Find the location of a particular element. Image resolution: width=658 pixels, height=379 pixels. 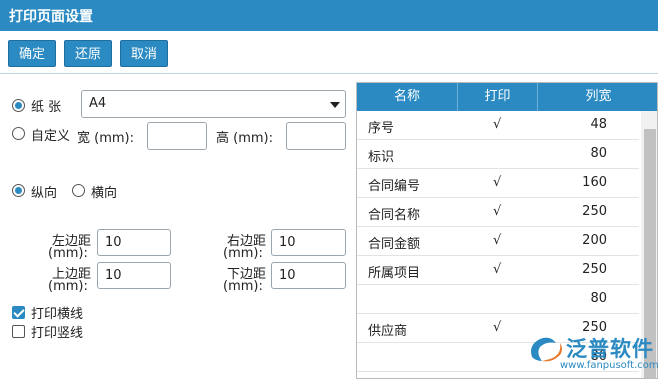

cell-name: 合同名称 is located at coordinates (394, 215).